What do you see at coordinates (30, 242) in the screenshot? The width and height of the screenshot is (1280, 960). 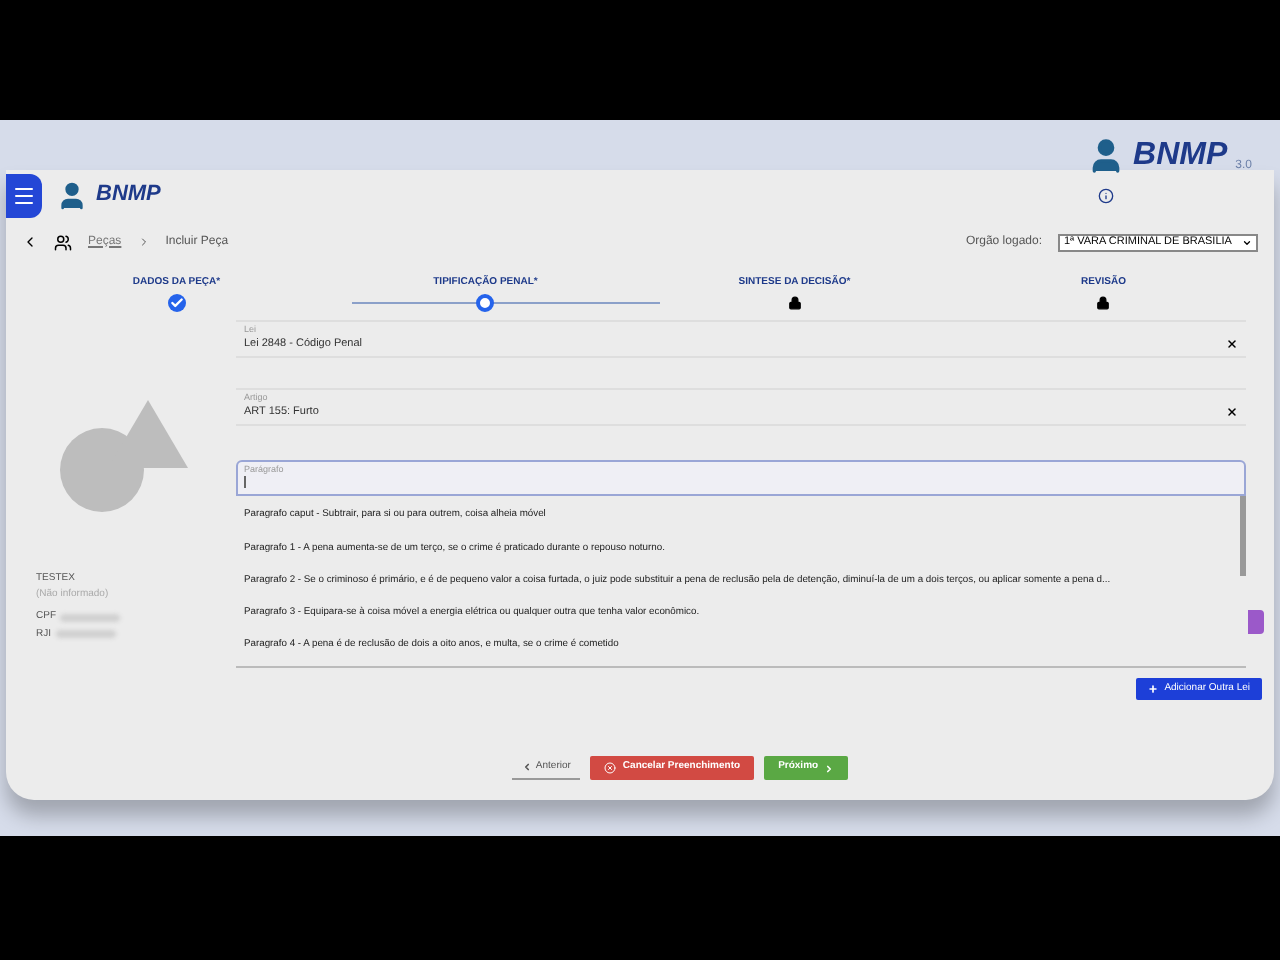 I see `back-icon` at bounding box center [30, 242].